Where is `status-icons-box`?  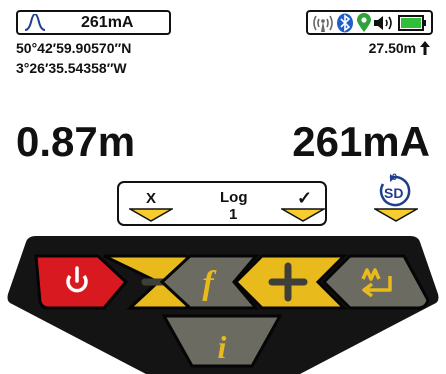 status-icons-box is located at coordinates (369, 22).